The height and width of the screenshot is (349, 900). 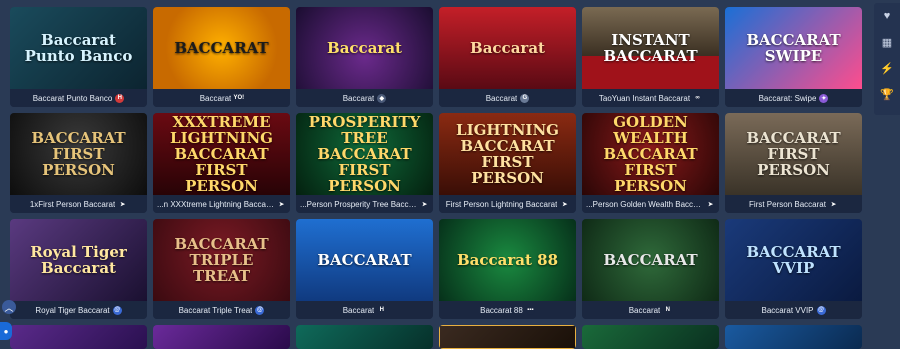 I want to click on game-title: Royal Tiger Baccarat, so click(x=72, y=310).